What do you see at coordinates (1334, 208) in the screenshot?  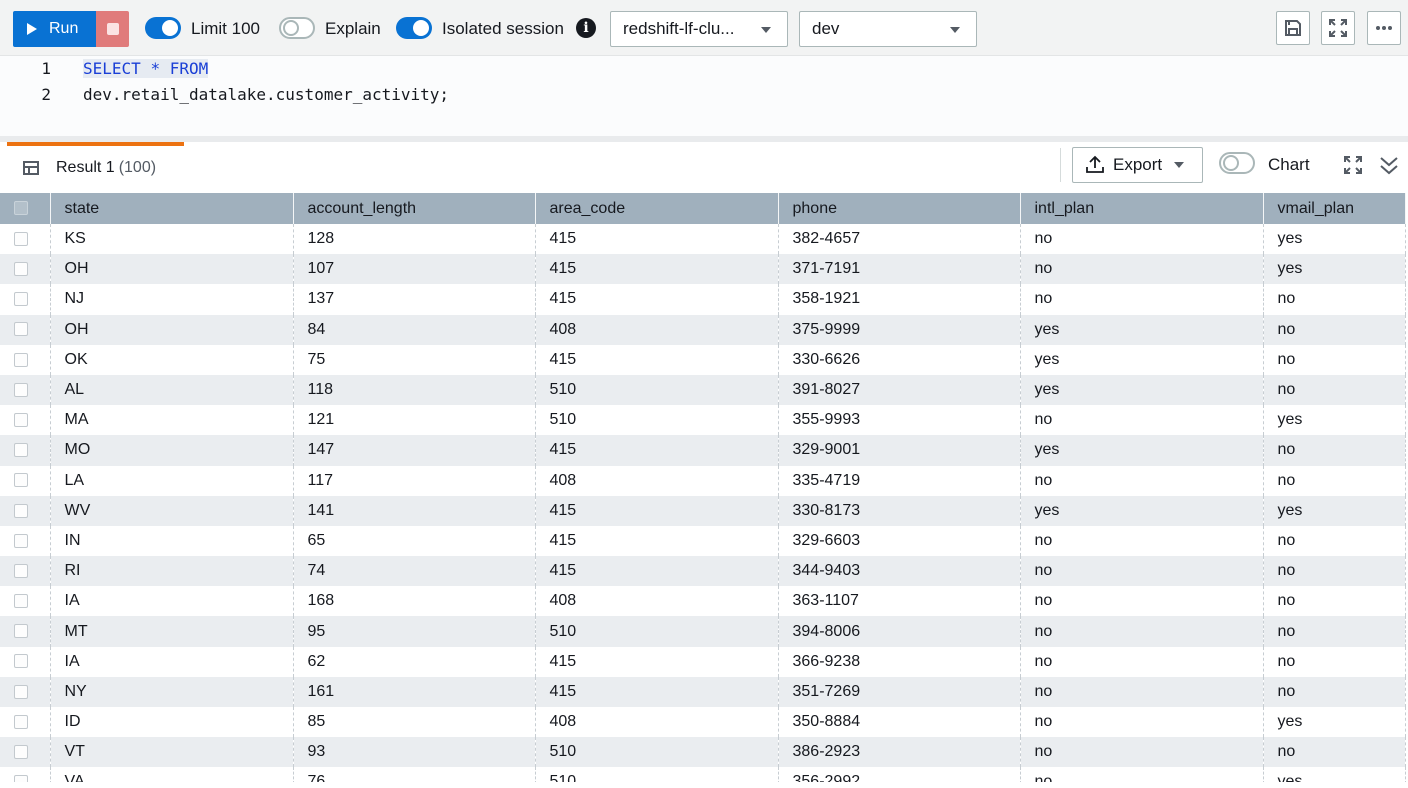 I see `column-header-vmail-plan: vmail_plan` at bounding box center [1334, 208].